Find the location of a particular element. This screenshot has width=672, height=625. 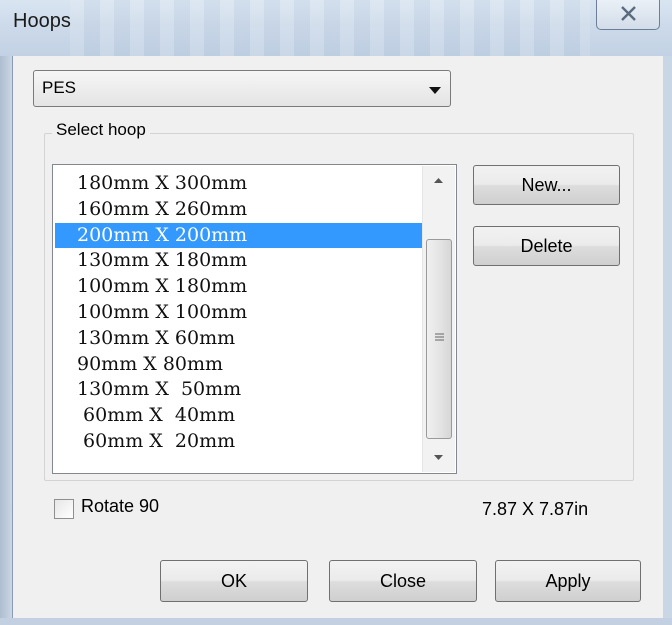

scroll-down-button is located at coordinates (439, 457).